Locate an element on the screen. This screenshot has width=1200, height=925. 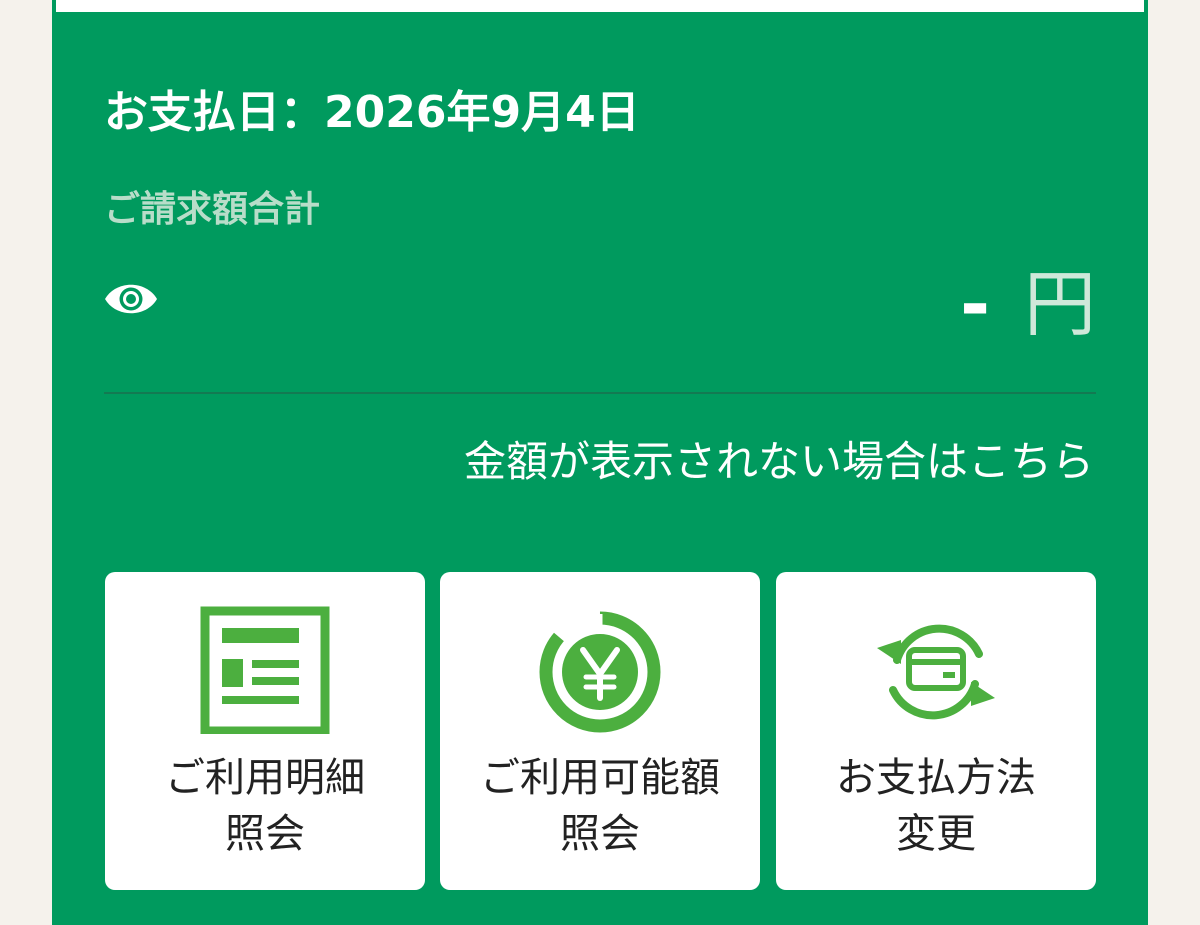
card-refresh-icon is located at coordinates (936, 669).